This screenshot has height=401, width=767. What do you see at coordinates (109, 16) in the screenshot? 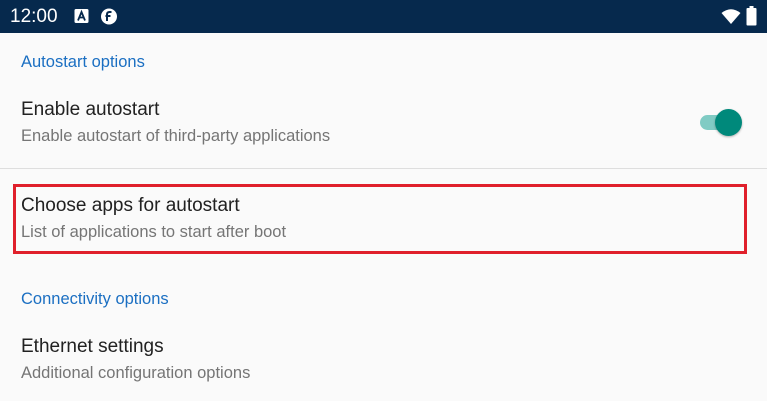
I see `f-notification-icon` at bounding box center [109, 16].